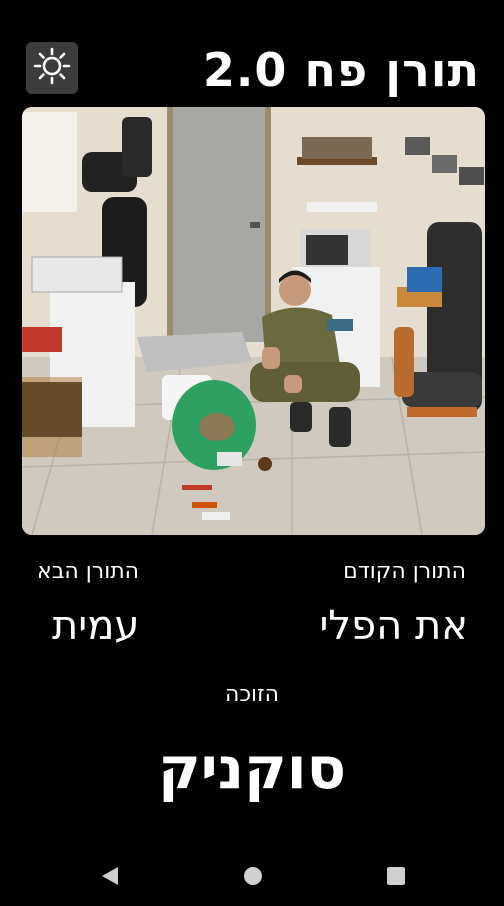 The image size is (504, 906). What do you see at coordinates (88, 571) in the screenshot?
I see `next-duty-label: התורן הבא` at bounding box center [88, 571].